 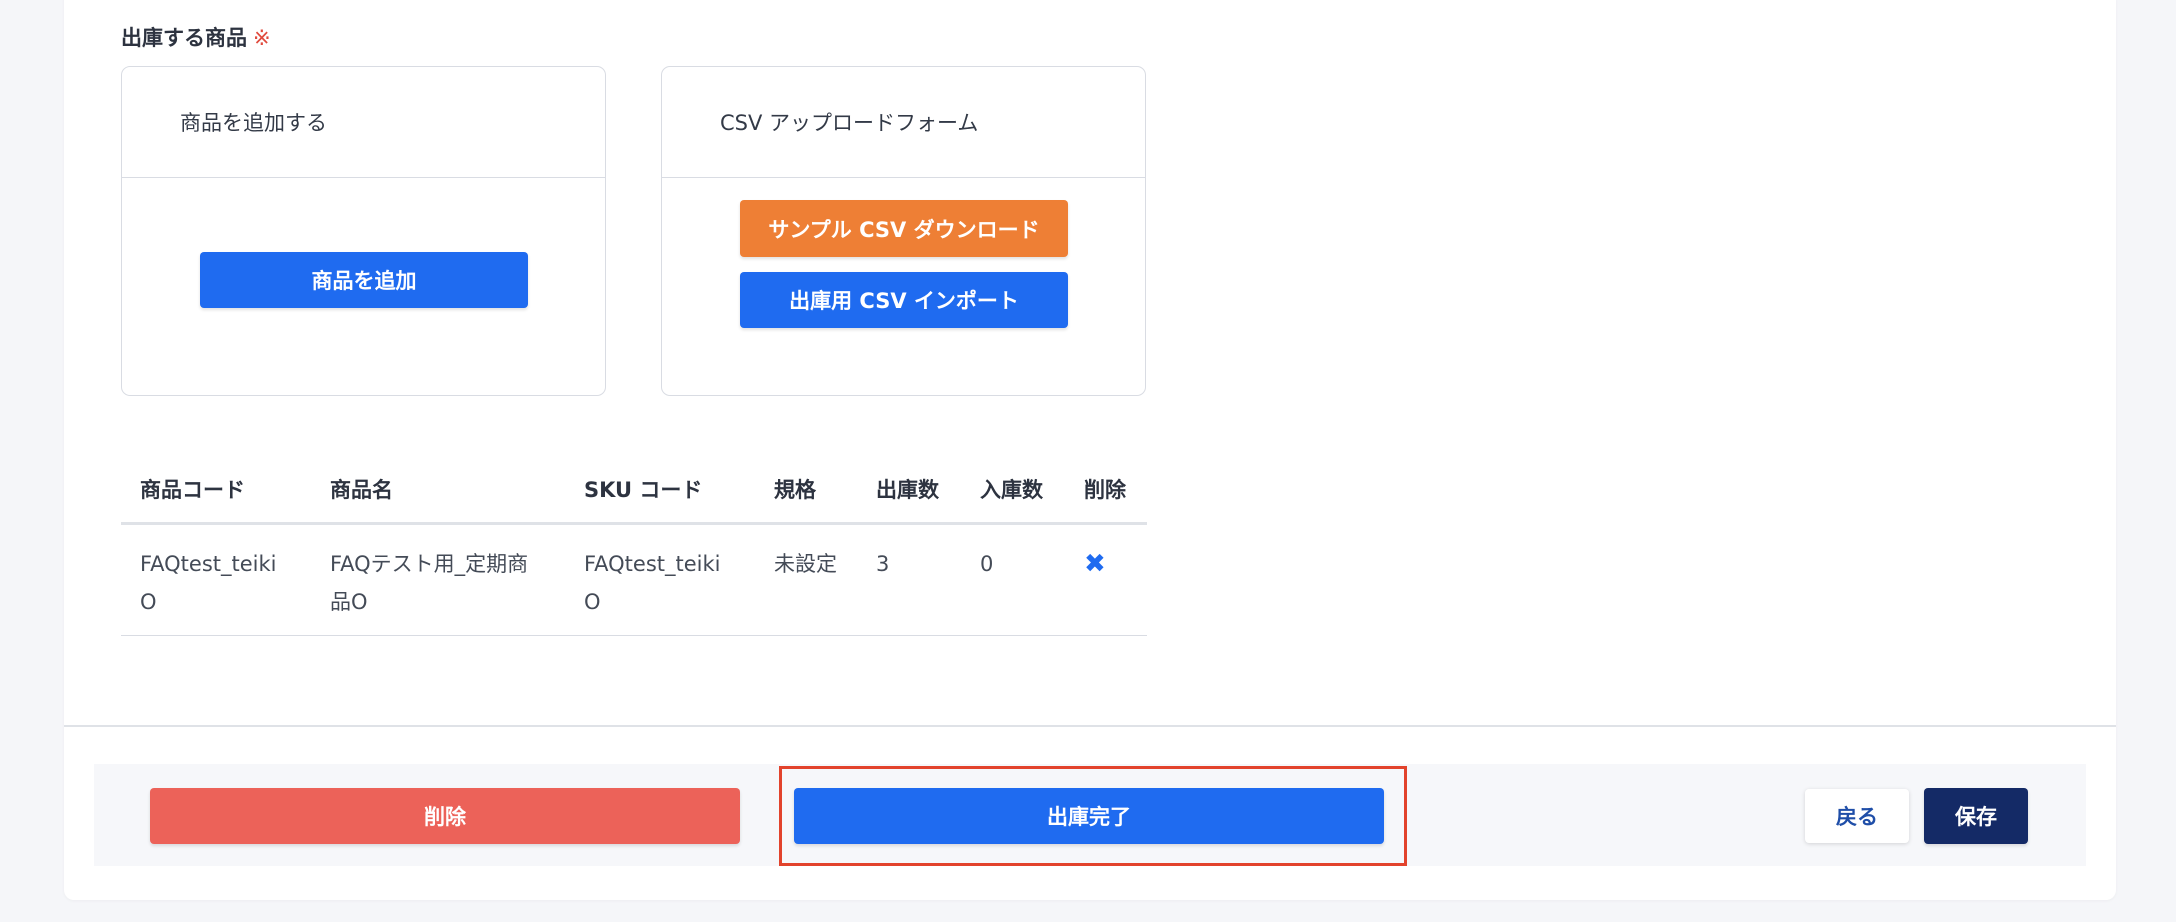 I want to click on add-product-card: 商品を追加する, so click(x=363, y=231).